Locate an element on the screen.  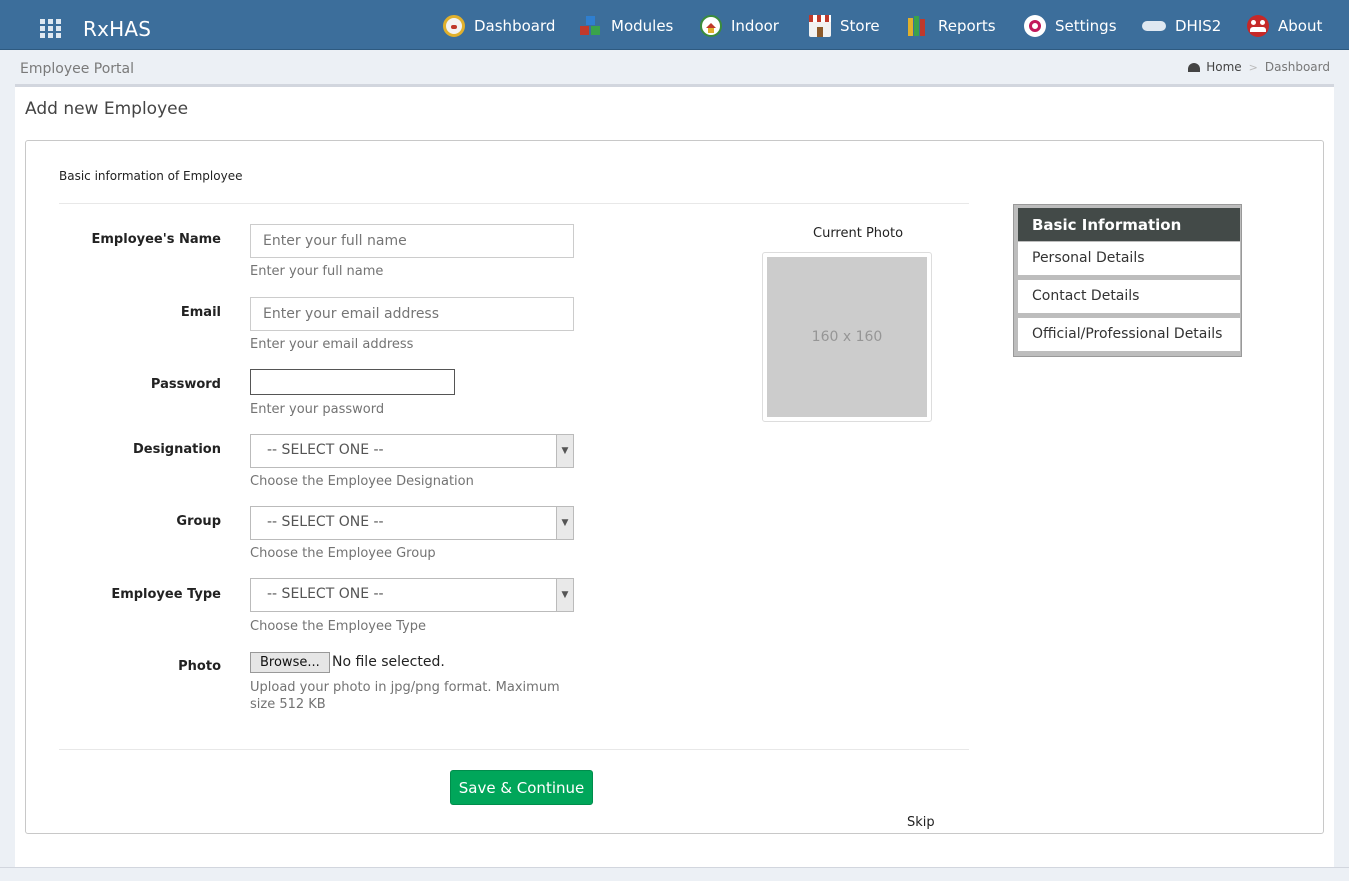
books-icon is located at coordinates (918, 26).